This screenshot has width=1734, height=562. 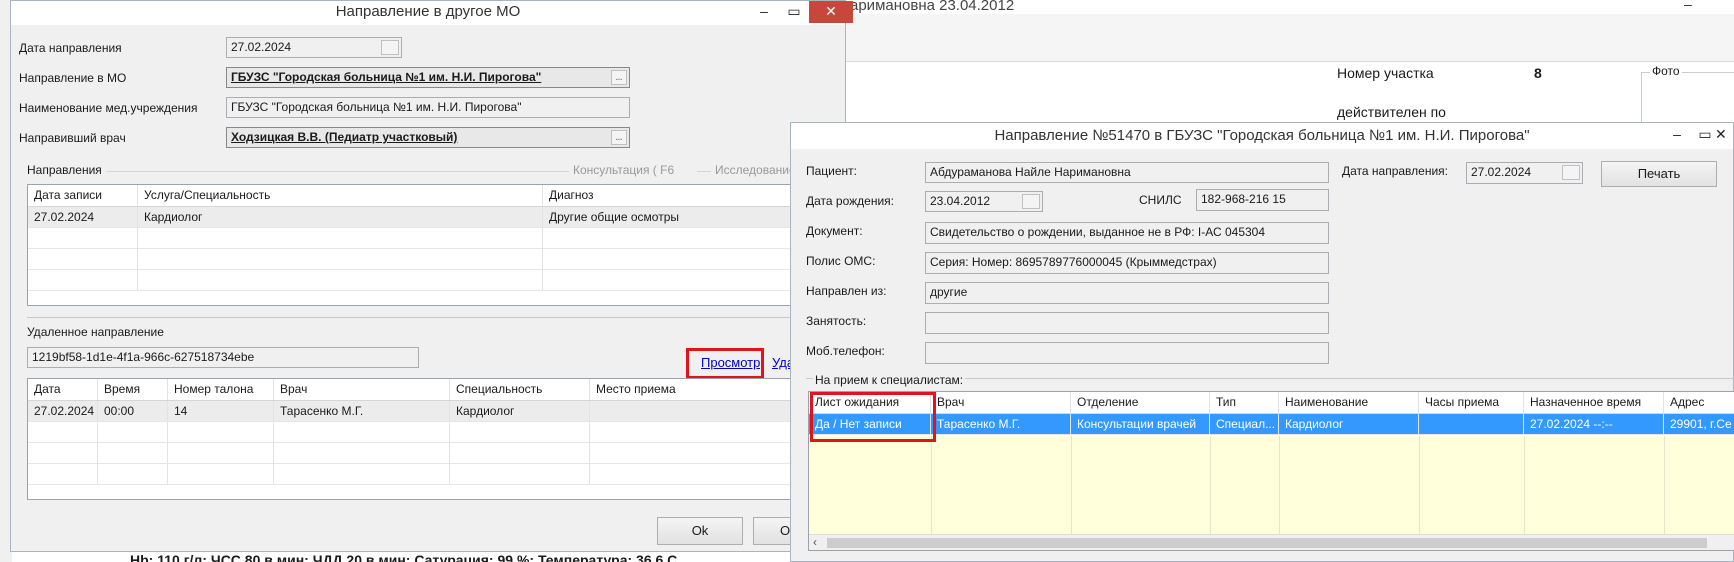 I want to click on ok-button: Ok, so click(x=700, y=531).